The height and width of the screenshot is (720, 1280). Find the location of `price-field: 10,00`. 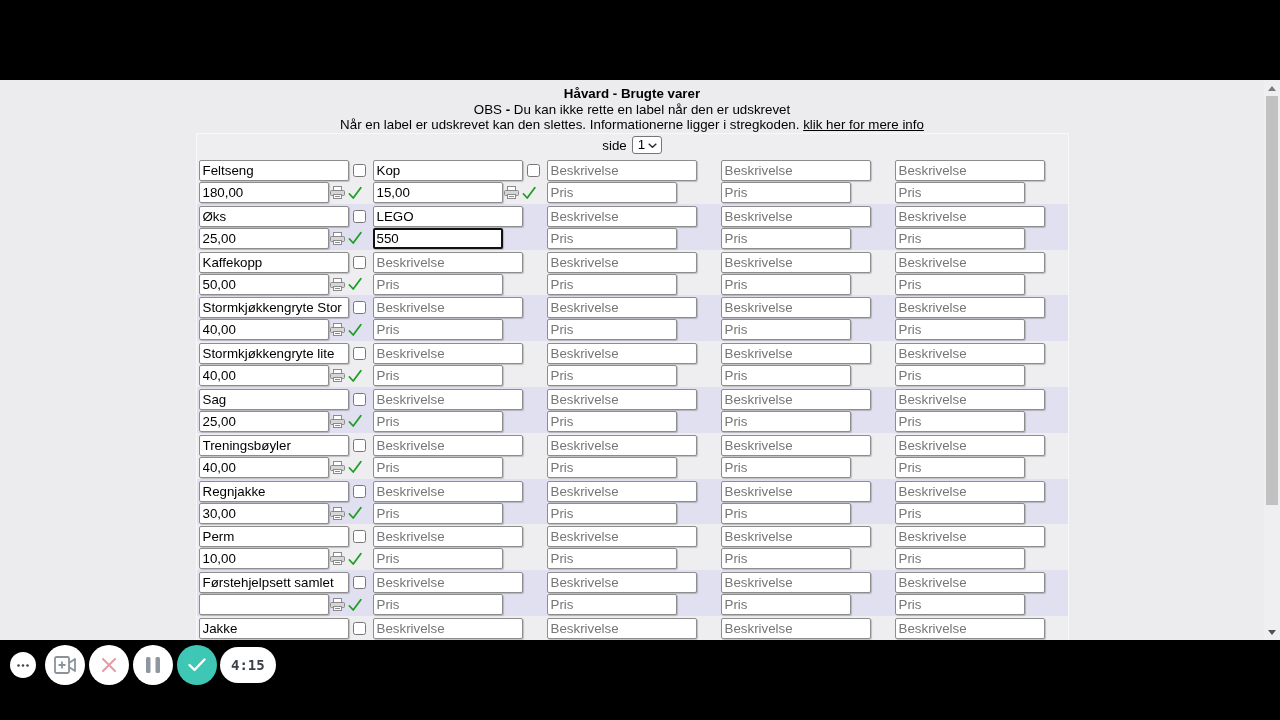

price-field: 10,00 is located at coordinates (263, 559).